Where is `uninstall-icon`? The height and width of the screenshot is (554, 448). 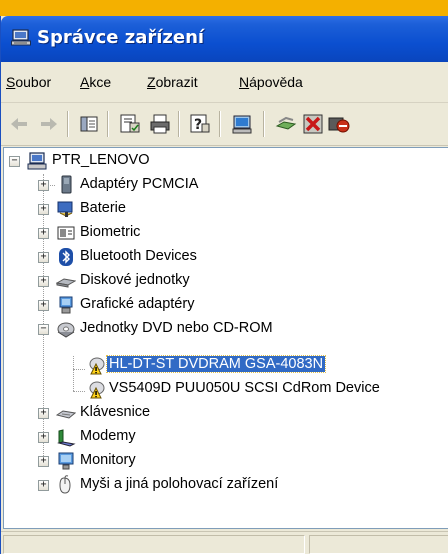
uninstall-icon is located at coordinates (313, 124).